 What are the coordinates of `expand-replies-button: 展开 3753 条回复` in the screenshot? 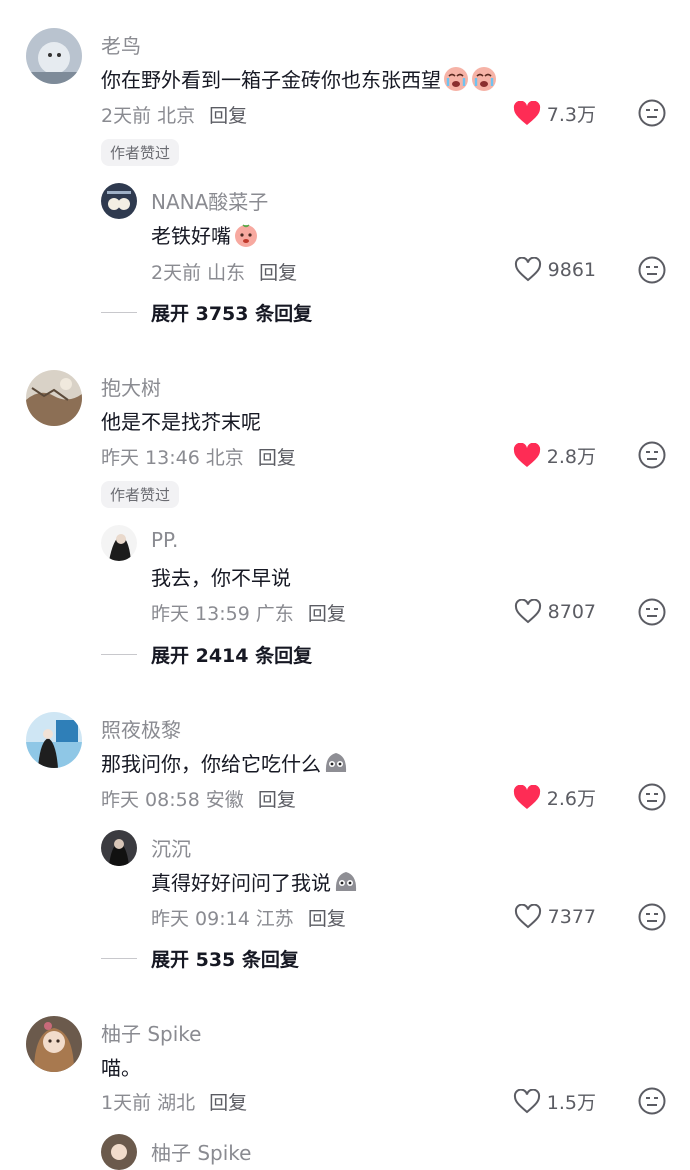 It's located at (206, 312).